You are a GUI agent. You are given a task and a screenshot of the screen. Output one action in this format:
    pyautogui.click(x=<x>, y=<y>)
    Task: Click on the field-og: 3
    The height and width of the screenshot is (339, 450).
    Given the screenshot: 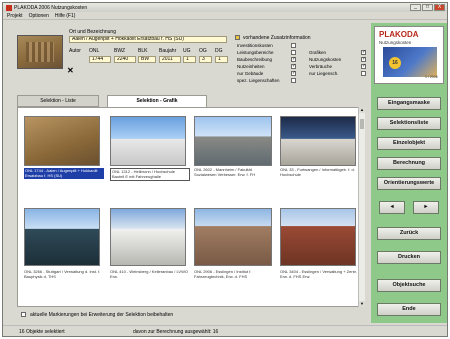 What is the action you would take?
    pyautogui.click(x=205, y=59)
    